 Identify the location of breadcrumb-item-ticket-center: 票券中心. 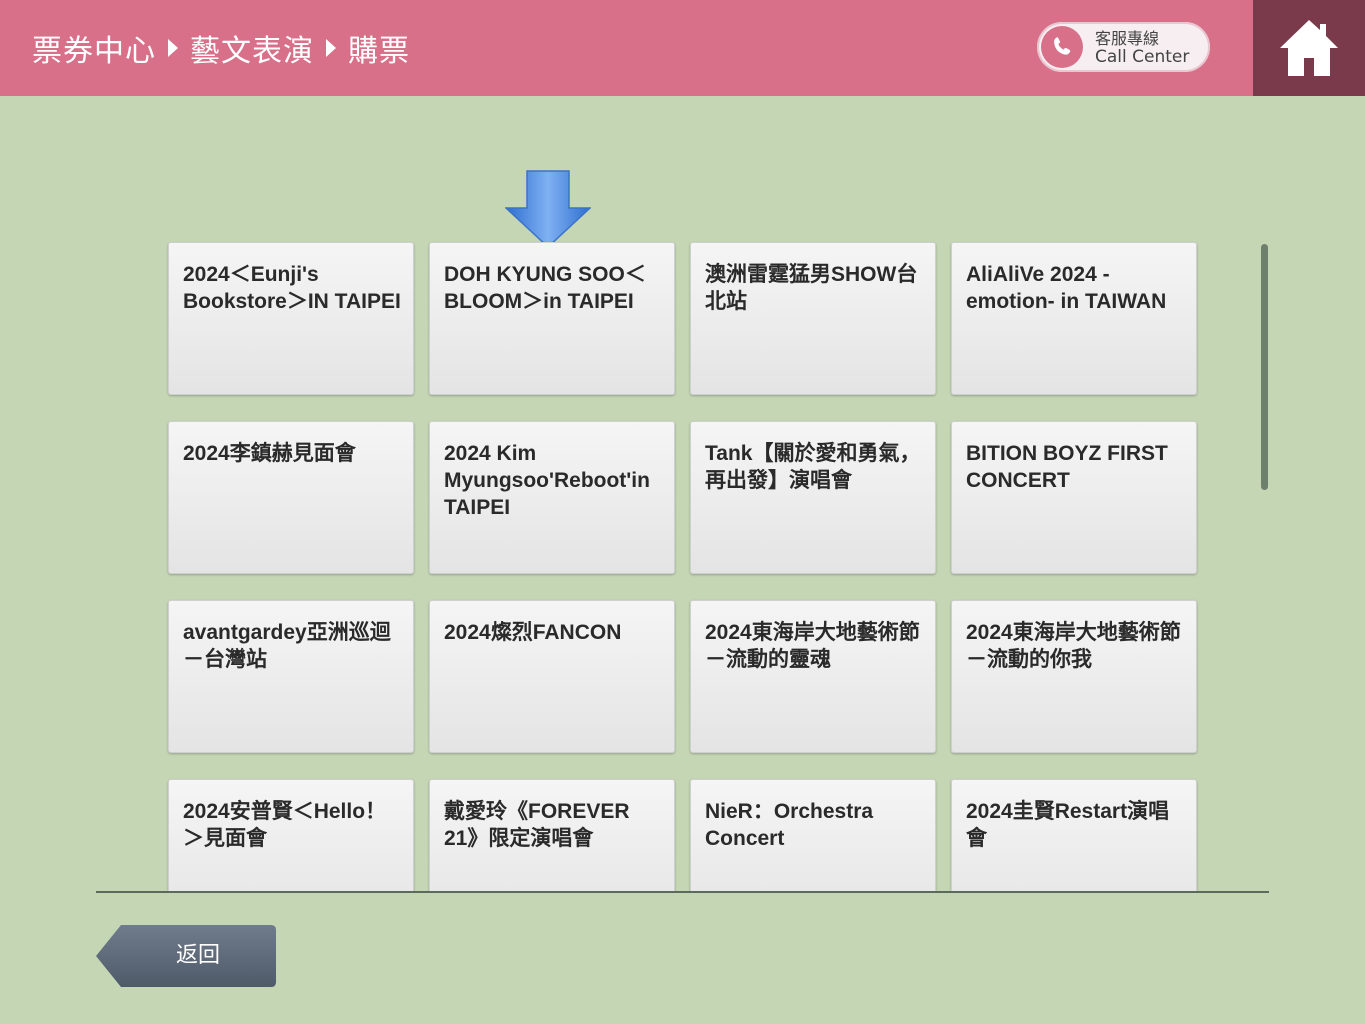
(94, 48).